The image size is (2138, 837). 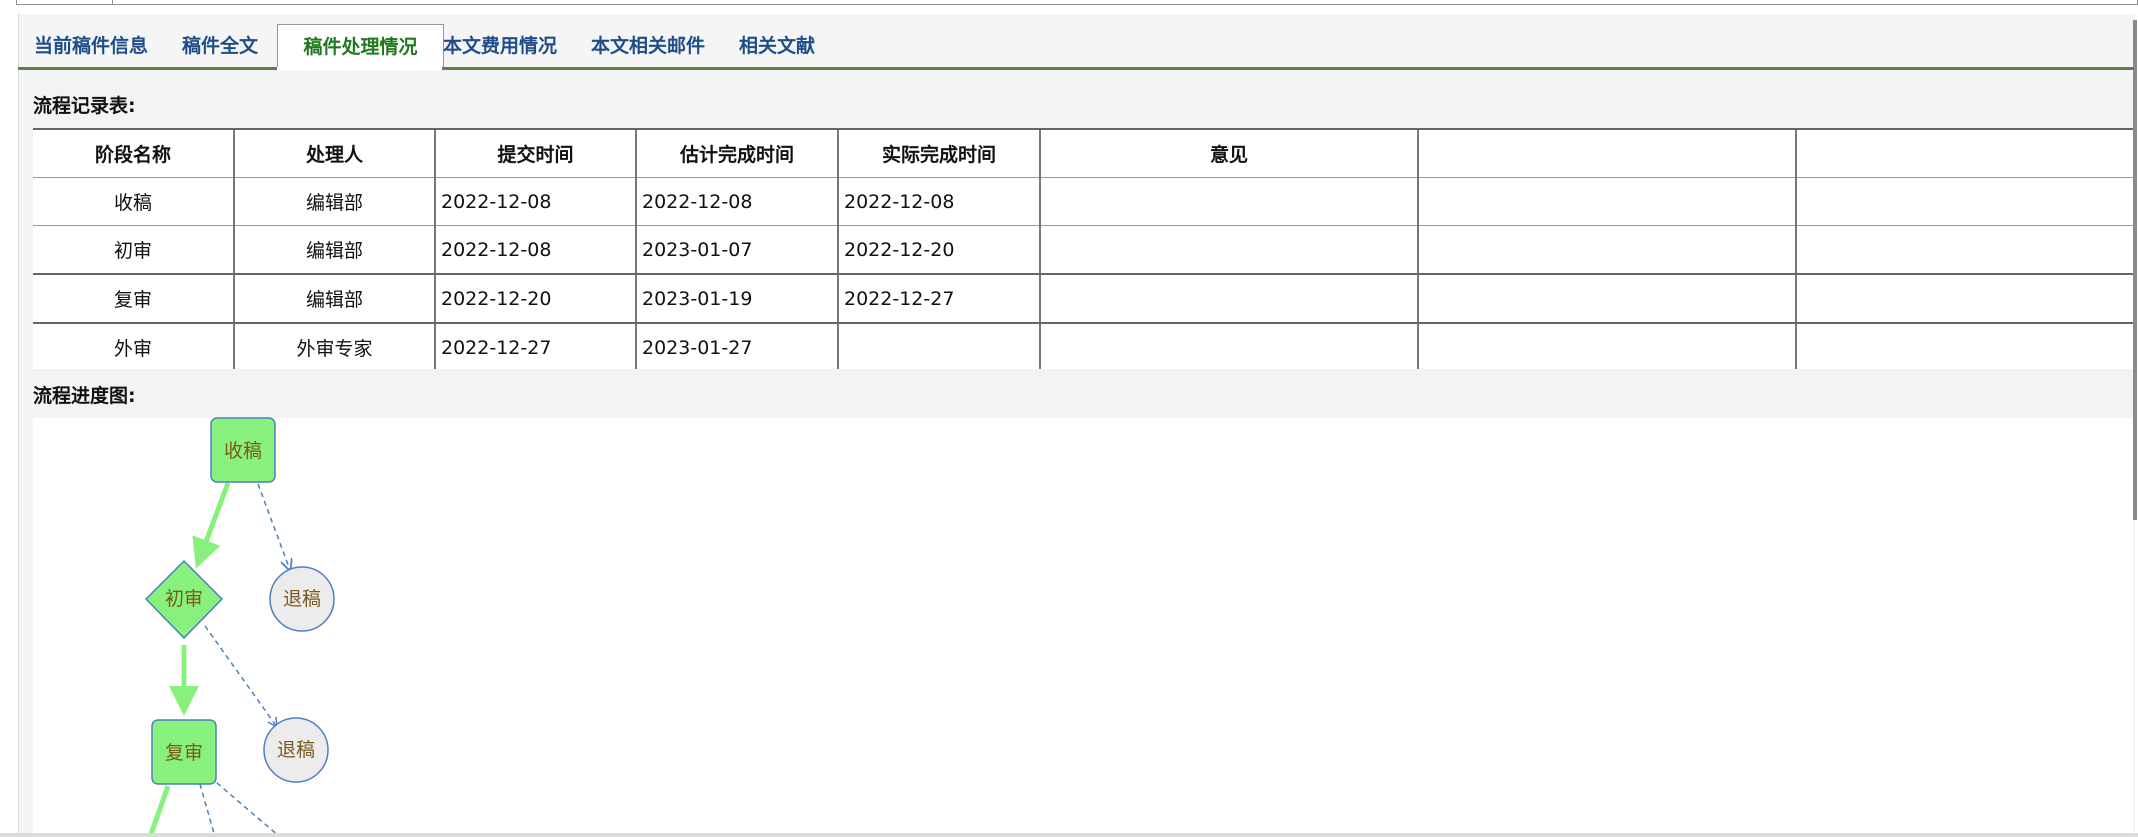 I want to click on table-row: 收稿 编辑部 2022-12-08 2022-12-08 2022-12-08, so click(x=1083, y=201).